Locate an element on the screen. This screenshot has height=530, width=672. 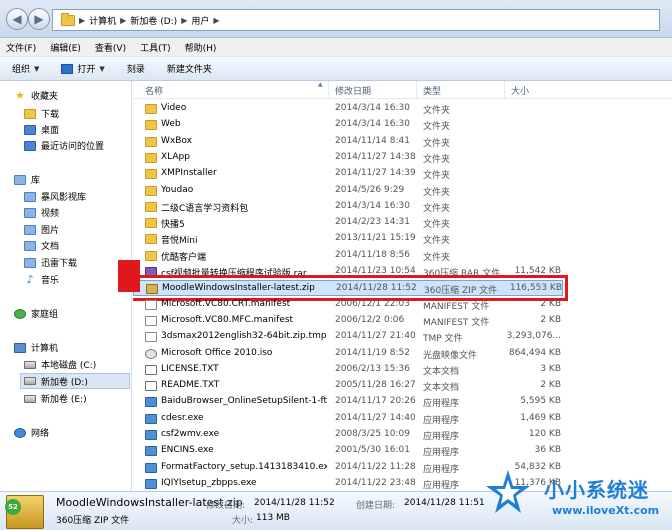
nav-documents: 文档 is located at coordinates (41, 245).